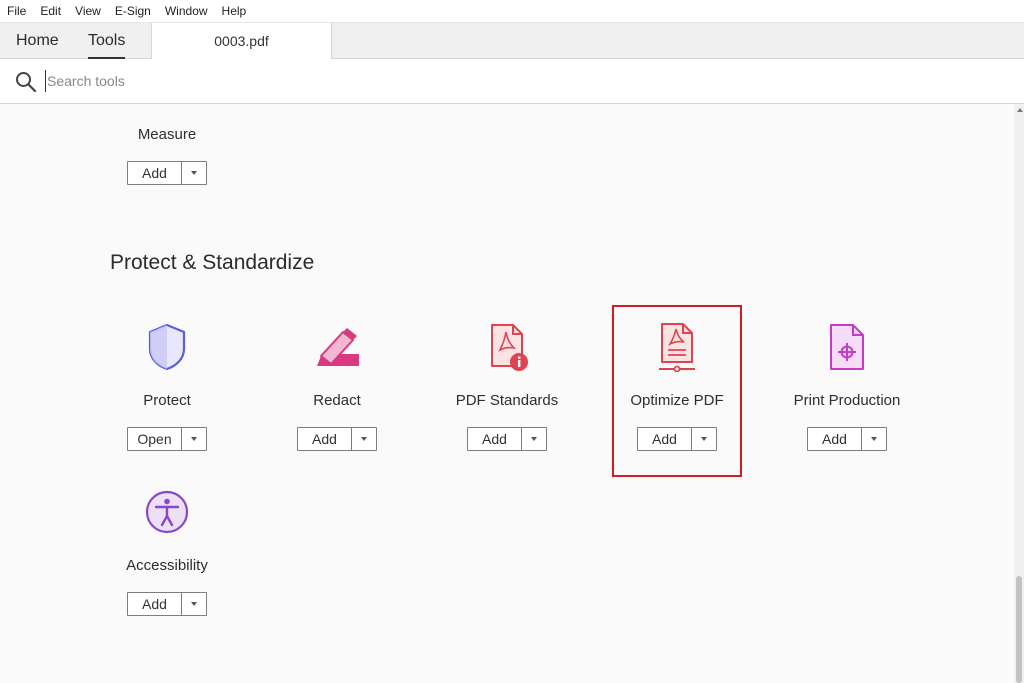 This screenshot has width=1024, height=683. Describe the element at coordinates (1020, 110) in the screenshot. I see `scroll-up-arrow-icon` at that location.